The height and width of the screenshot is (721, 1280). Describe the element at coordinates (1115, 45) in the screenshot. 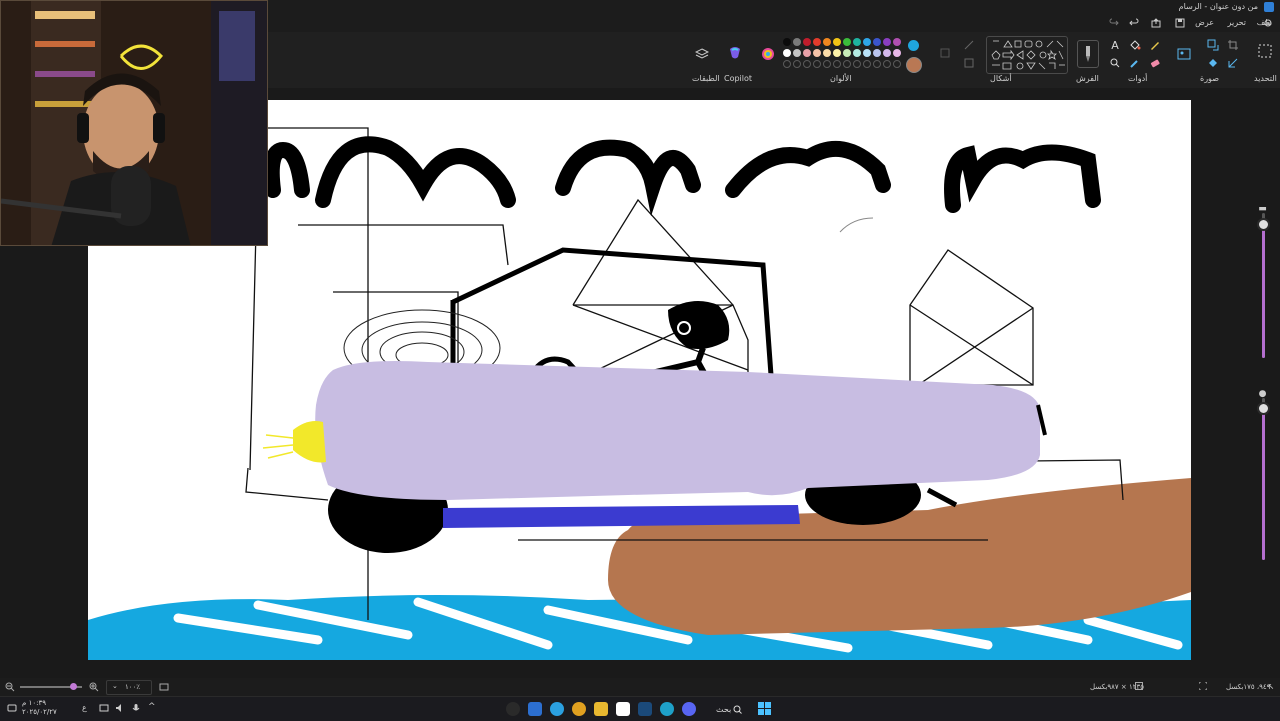

I see `text-tool-icon: A` at that location.